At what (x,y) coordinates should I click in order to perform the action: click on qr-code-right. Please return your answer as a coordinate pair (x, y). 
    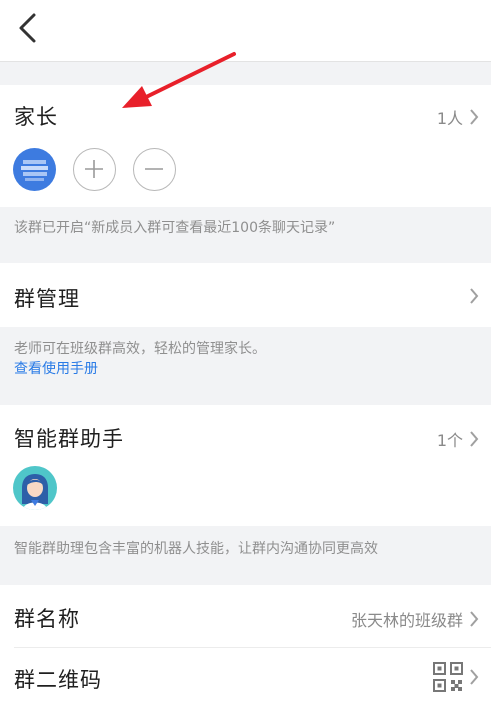
    Looking at the image, I should click on (456, 677).